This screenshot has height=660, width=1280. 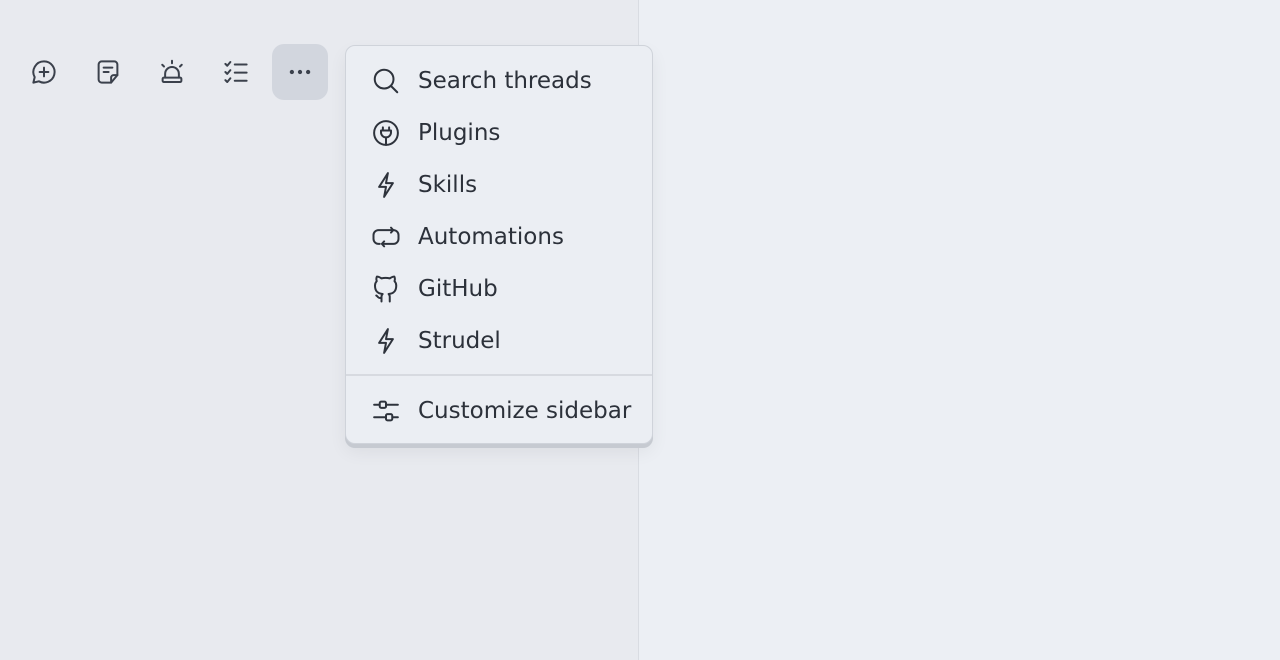 What do you see at coordinates (491, 236) in the screenshot?
I see `menu-item-label: Automations` at bounding box center [491, 236].